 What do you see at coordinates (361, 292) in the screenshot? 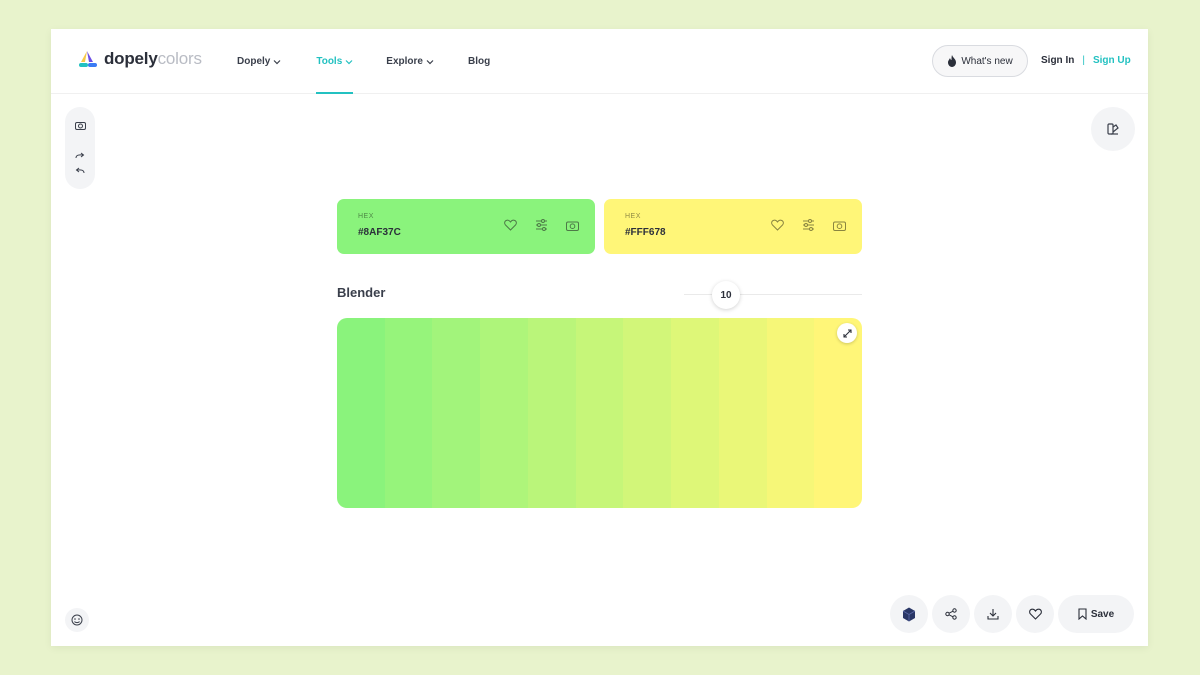
I see `blender-title: Blender` at bounding box center [361, 292].